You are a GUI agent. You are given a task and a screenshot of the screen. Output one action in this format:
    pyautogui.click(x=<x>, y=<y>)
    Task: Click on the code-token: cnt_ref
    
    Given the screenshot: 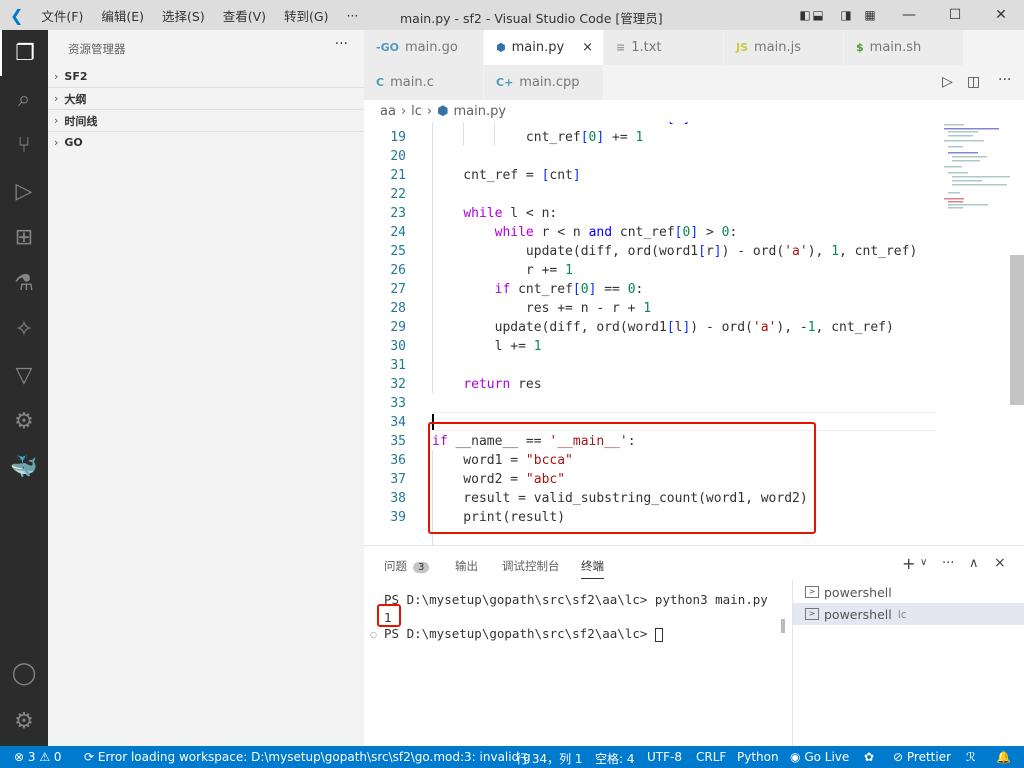 What is the action you would take?
    pyautogui.click(x=643, y=232)
    